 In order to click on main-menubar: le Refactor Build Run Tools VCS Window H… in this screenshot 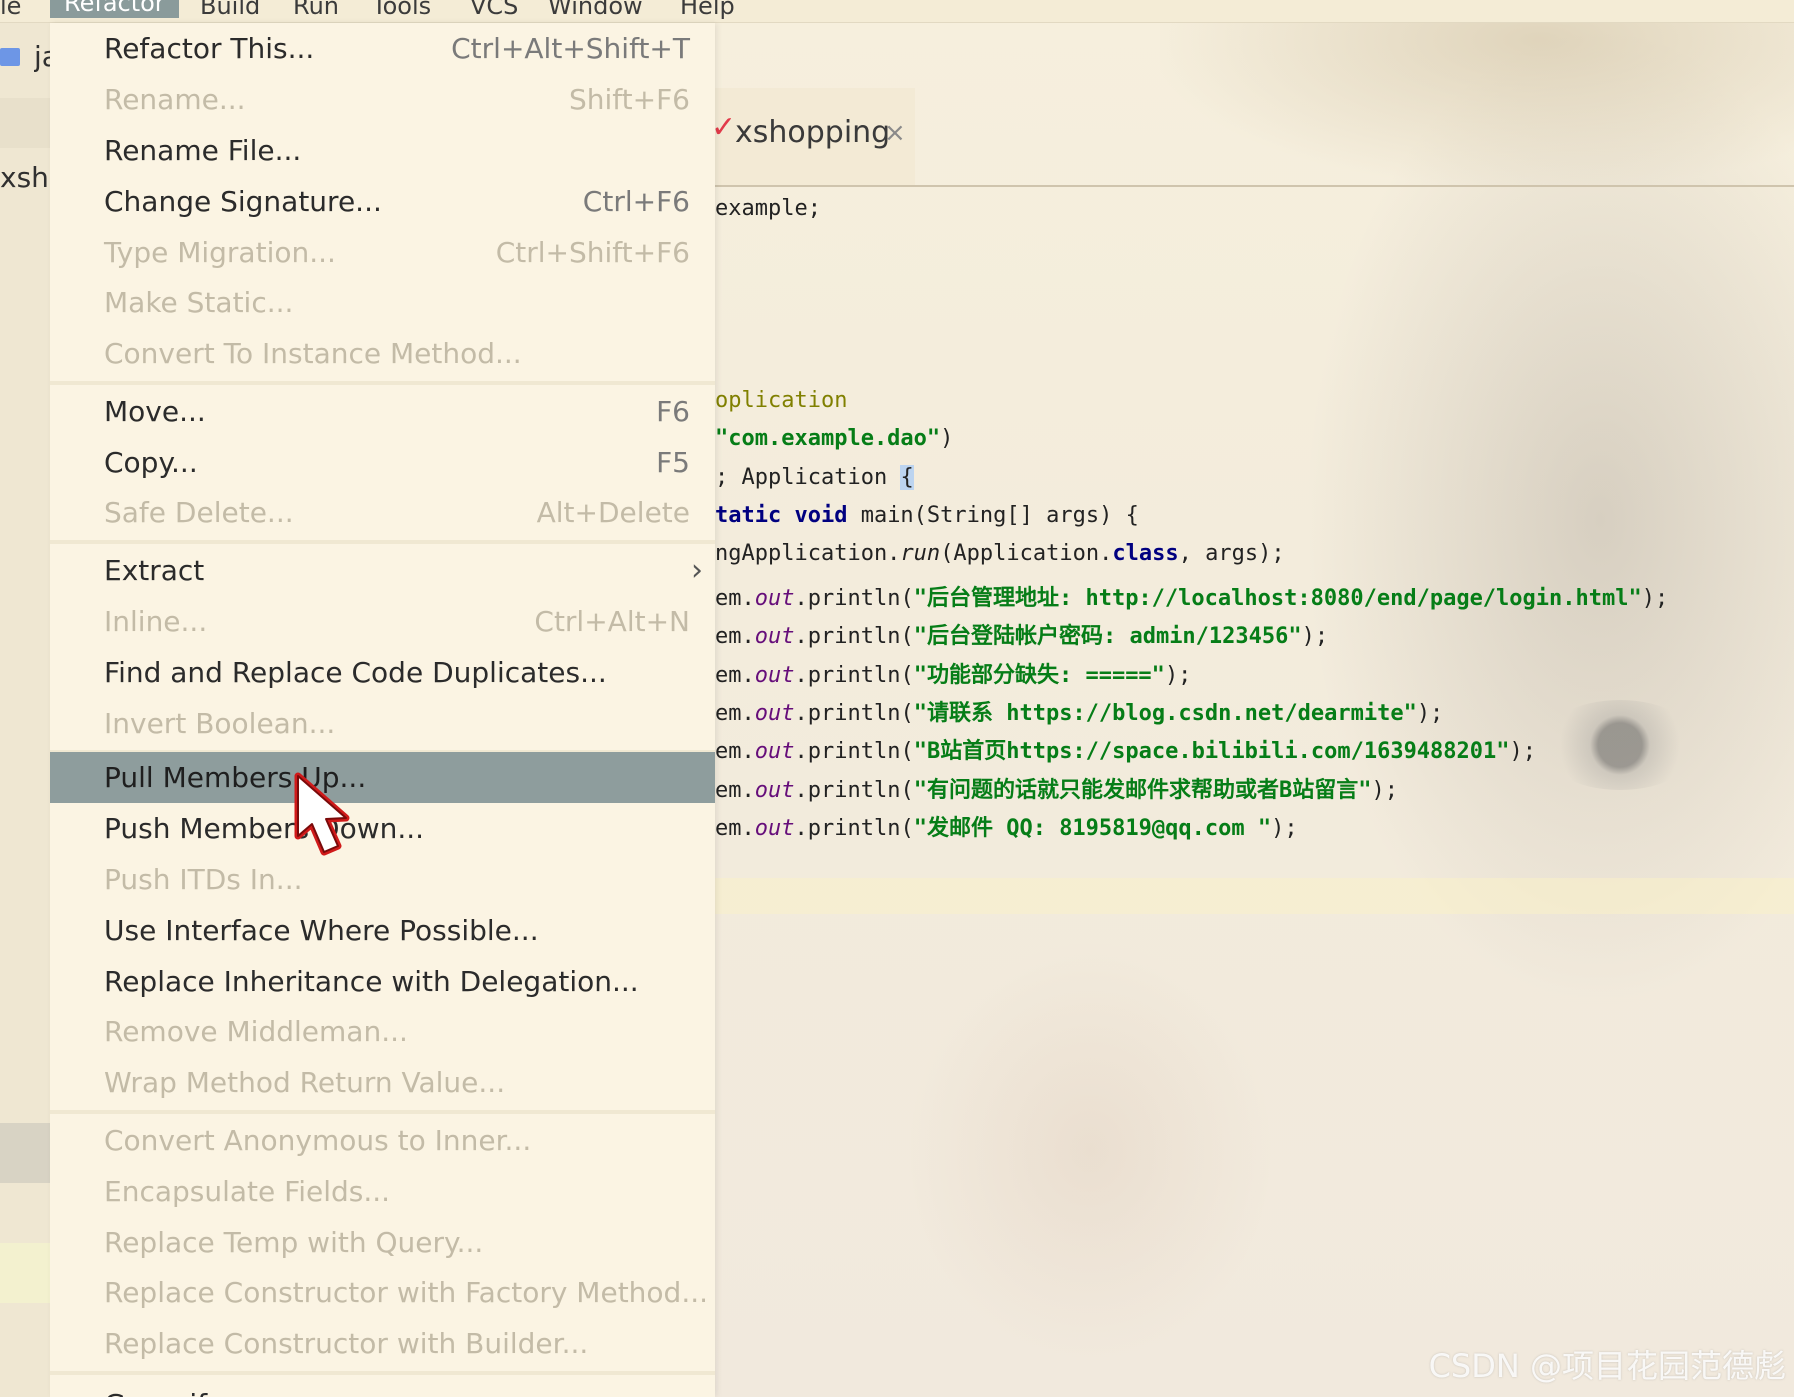, I will do `click(897, 11)`.